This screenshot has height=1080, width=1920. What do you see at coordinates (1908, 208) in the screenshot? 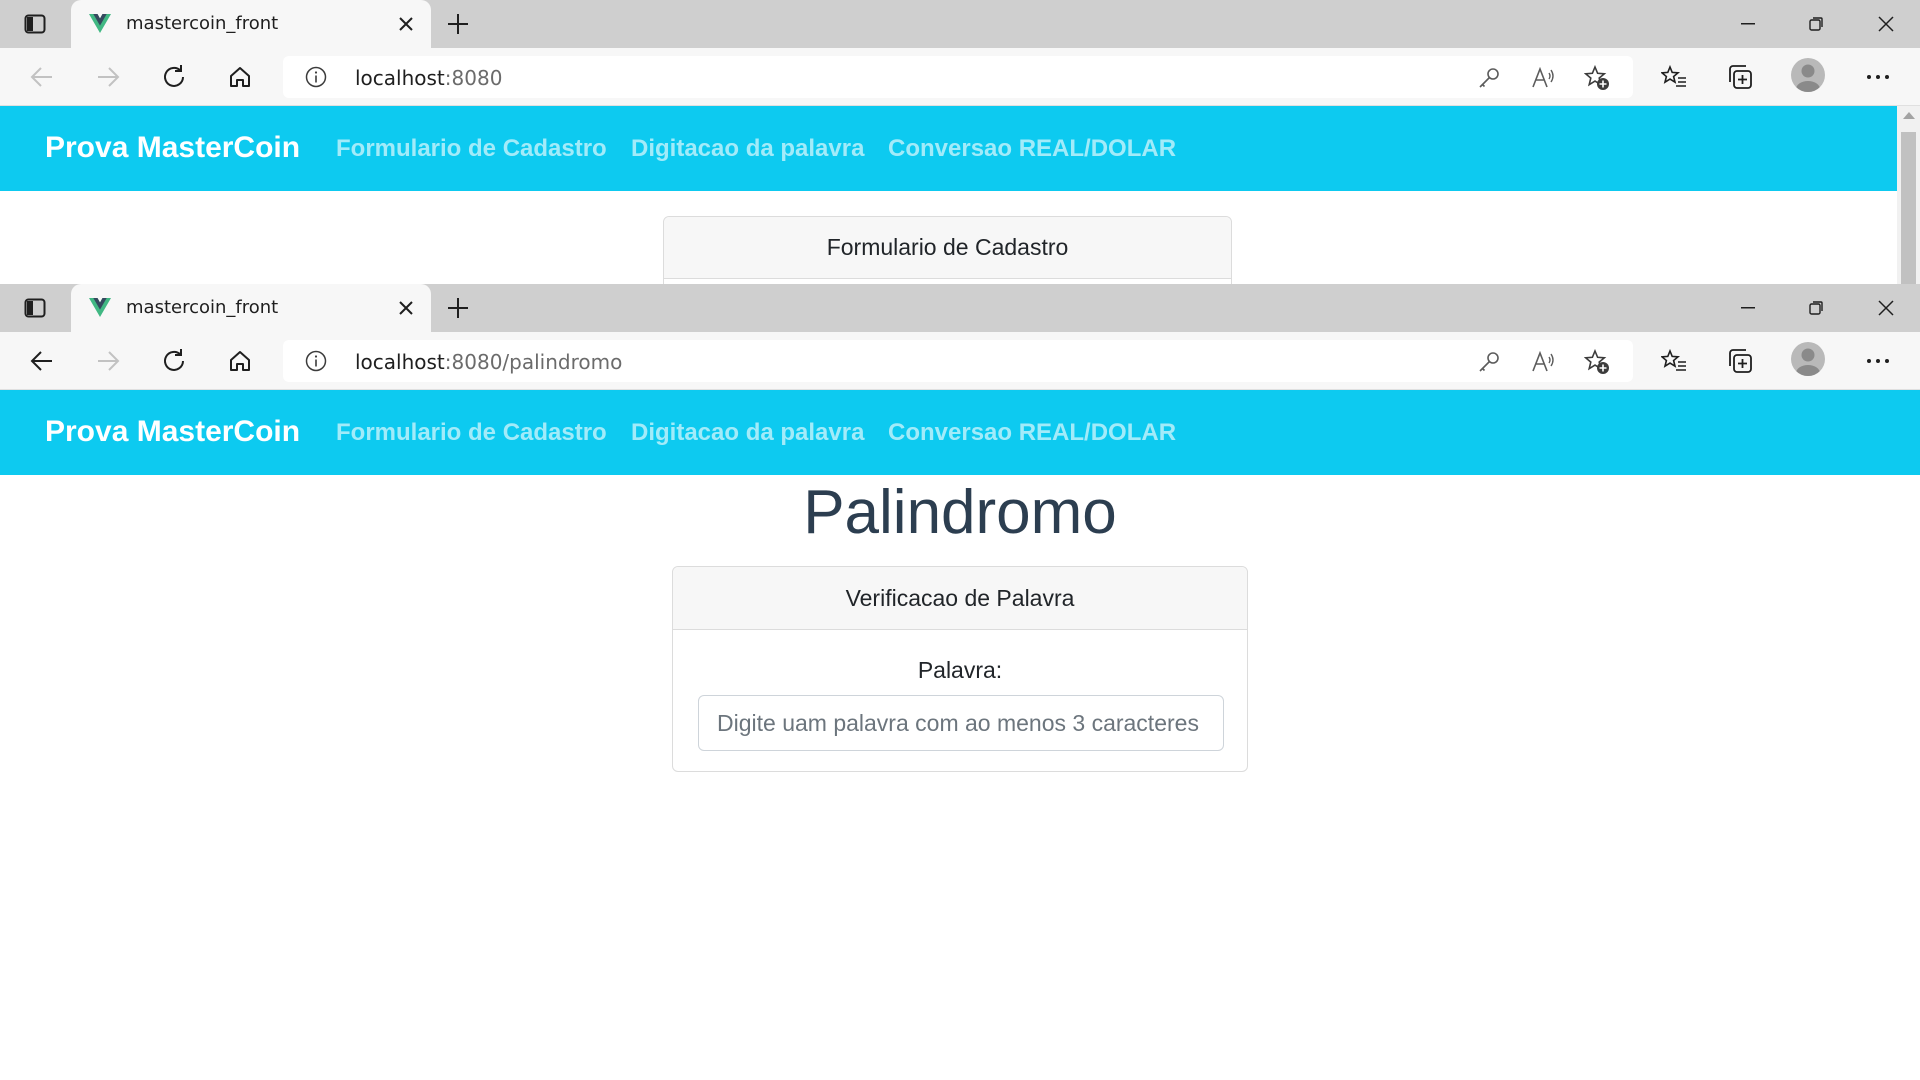
I see `scroll-thumb` at bounding box center [1908, 208].